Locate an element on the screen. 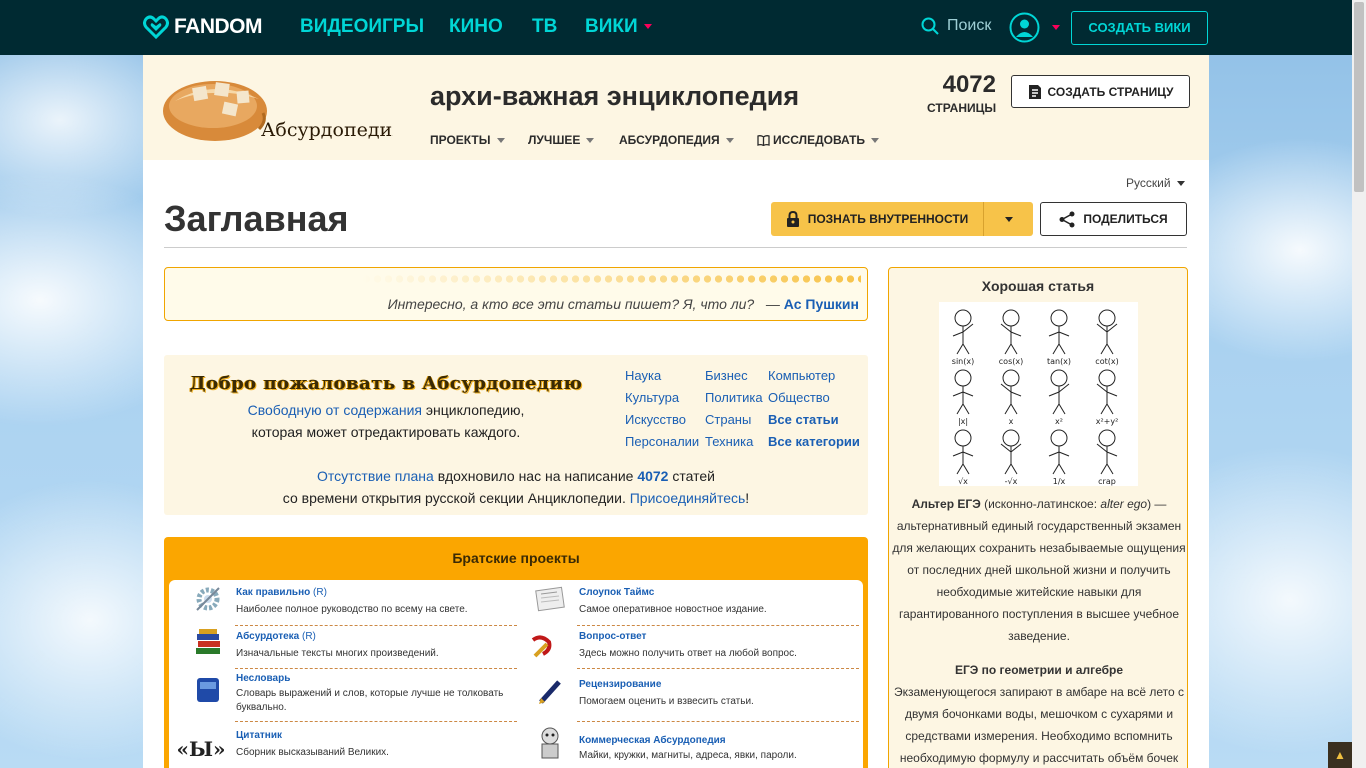  page-counter: 4072 СТРАНИЦЫ is located at coordinates (961, 94).